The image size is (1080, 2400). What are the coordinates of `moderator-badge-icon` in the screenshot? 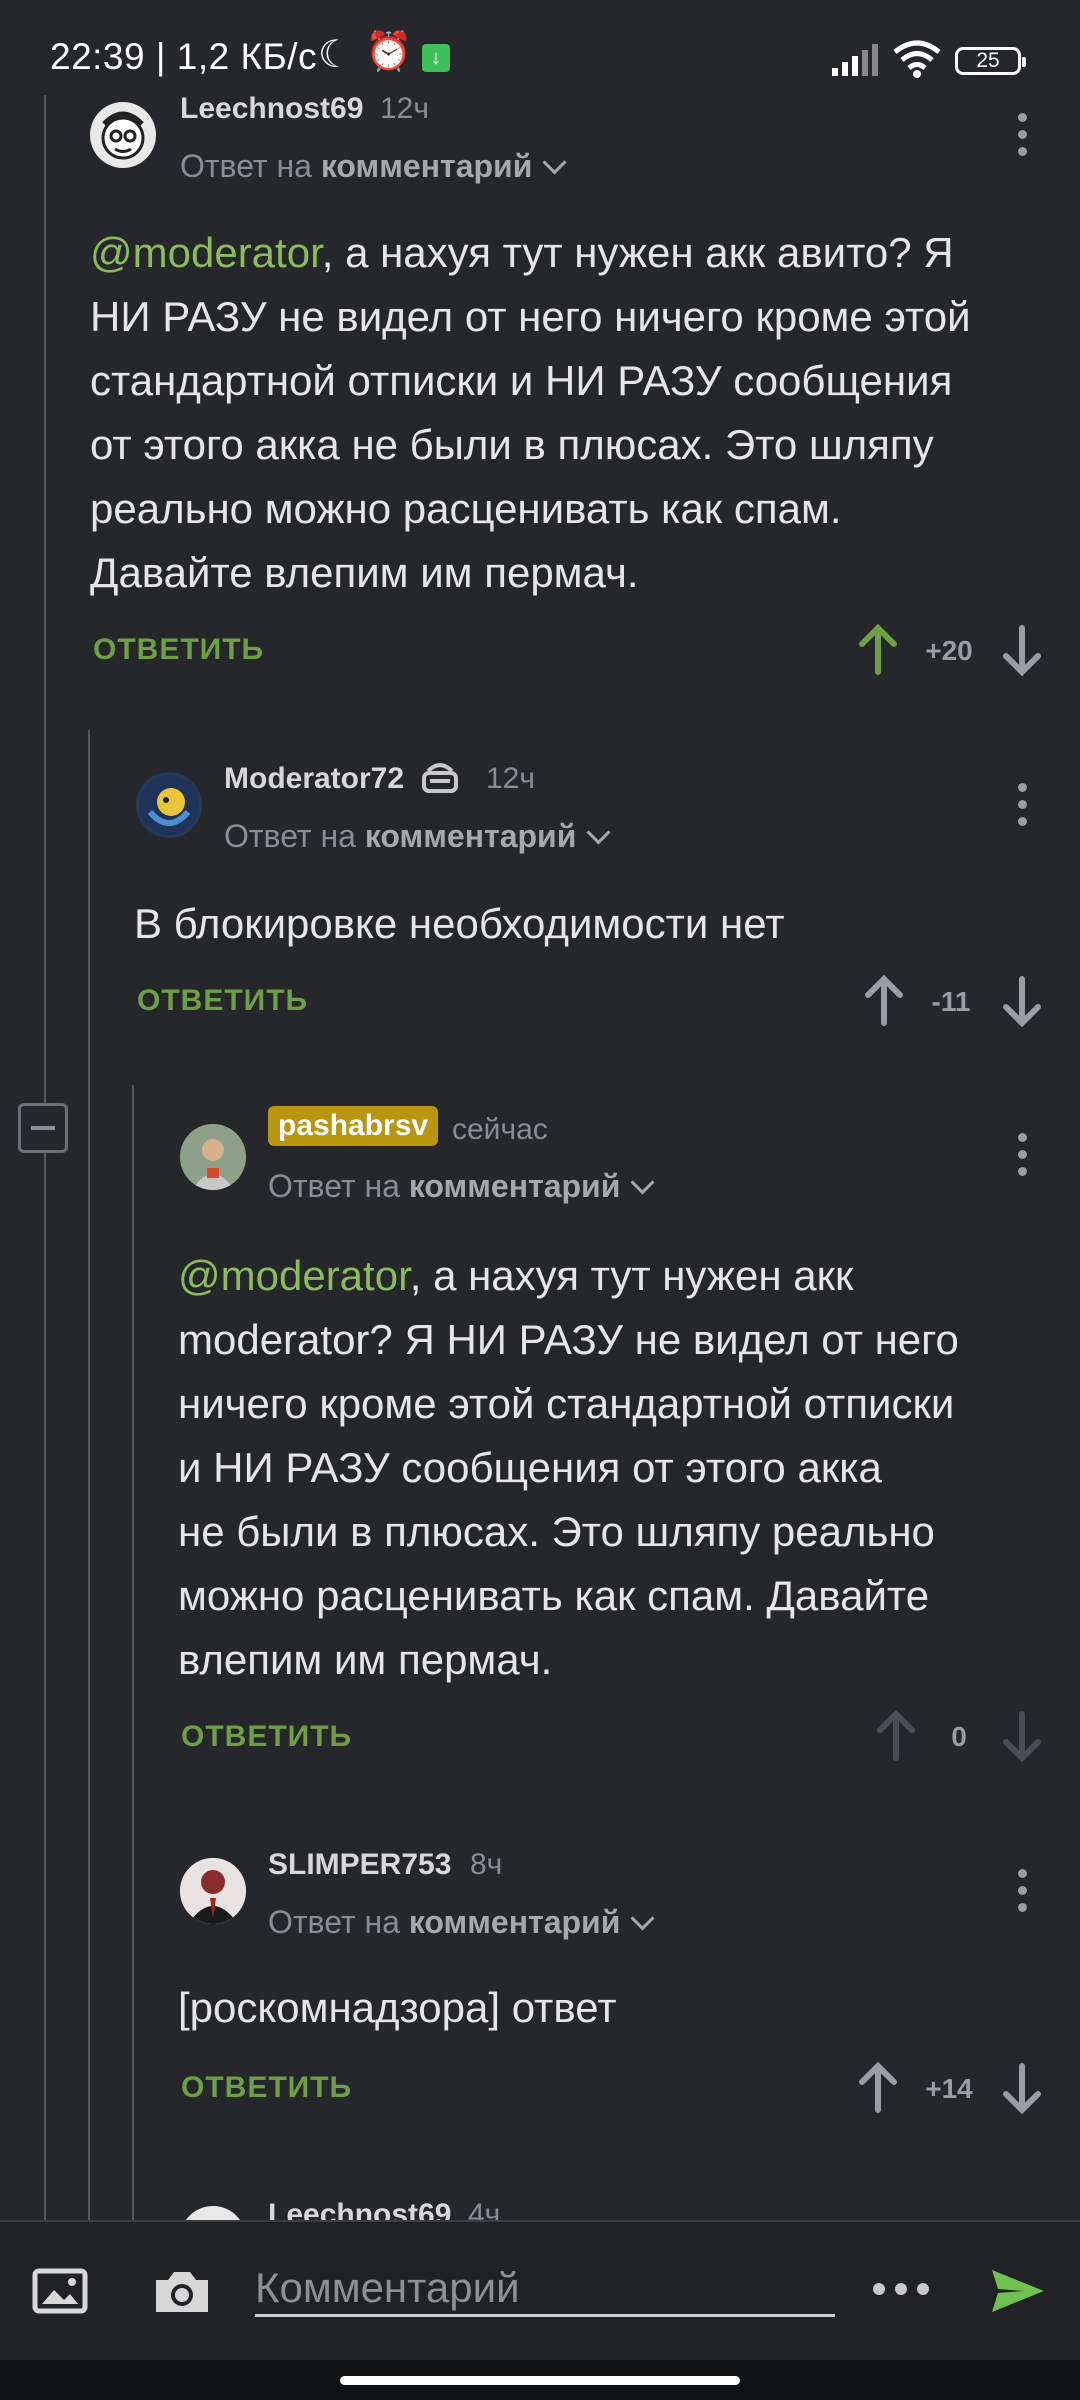 It's located at (440, 778).